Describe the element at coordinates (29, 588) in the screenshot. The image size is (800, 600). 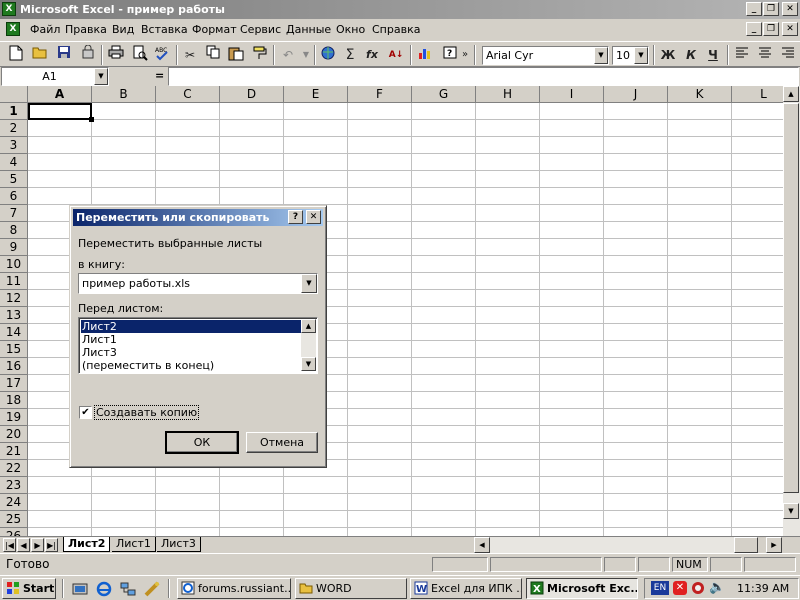
I see `start-button: Start` at that location.